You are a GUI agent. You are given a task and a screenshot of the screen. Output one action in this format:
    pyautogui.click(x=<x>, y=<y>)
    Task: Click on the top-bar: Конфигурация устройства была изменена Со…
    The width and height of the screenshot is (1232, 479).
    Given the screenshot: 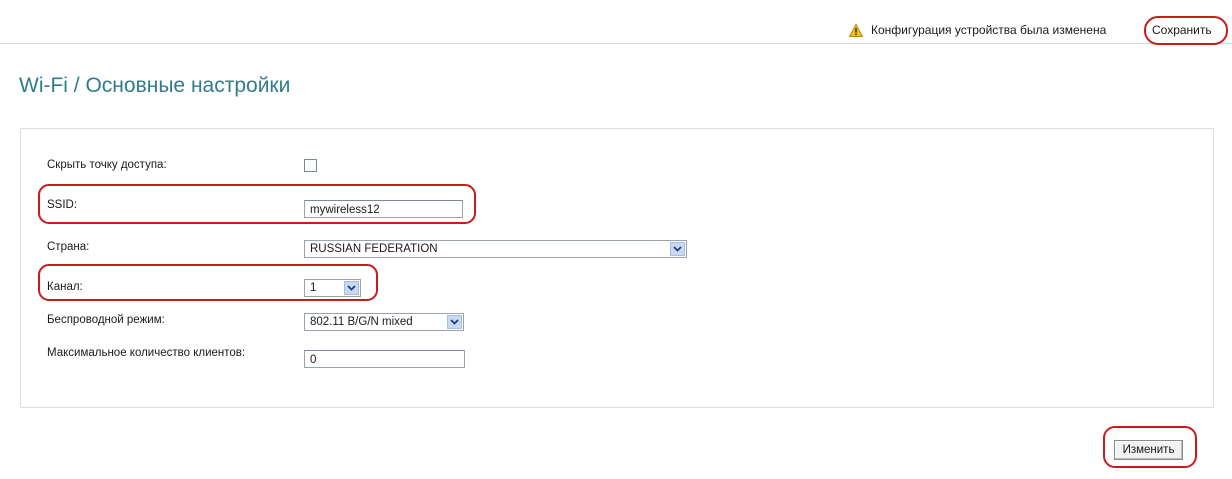 What is the action you would take?
    pyautogui.click(x=616, y=22)
    